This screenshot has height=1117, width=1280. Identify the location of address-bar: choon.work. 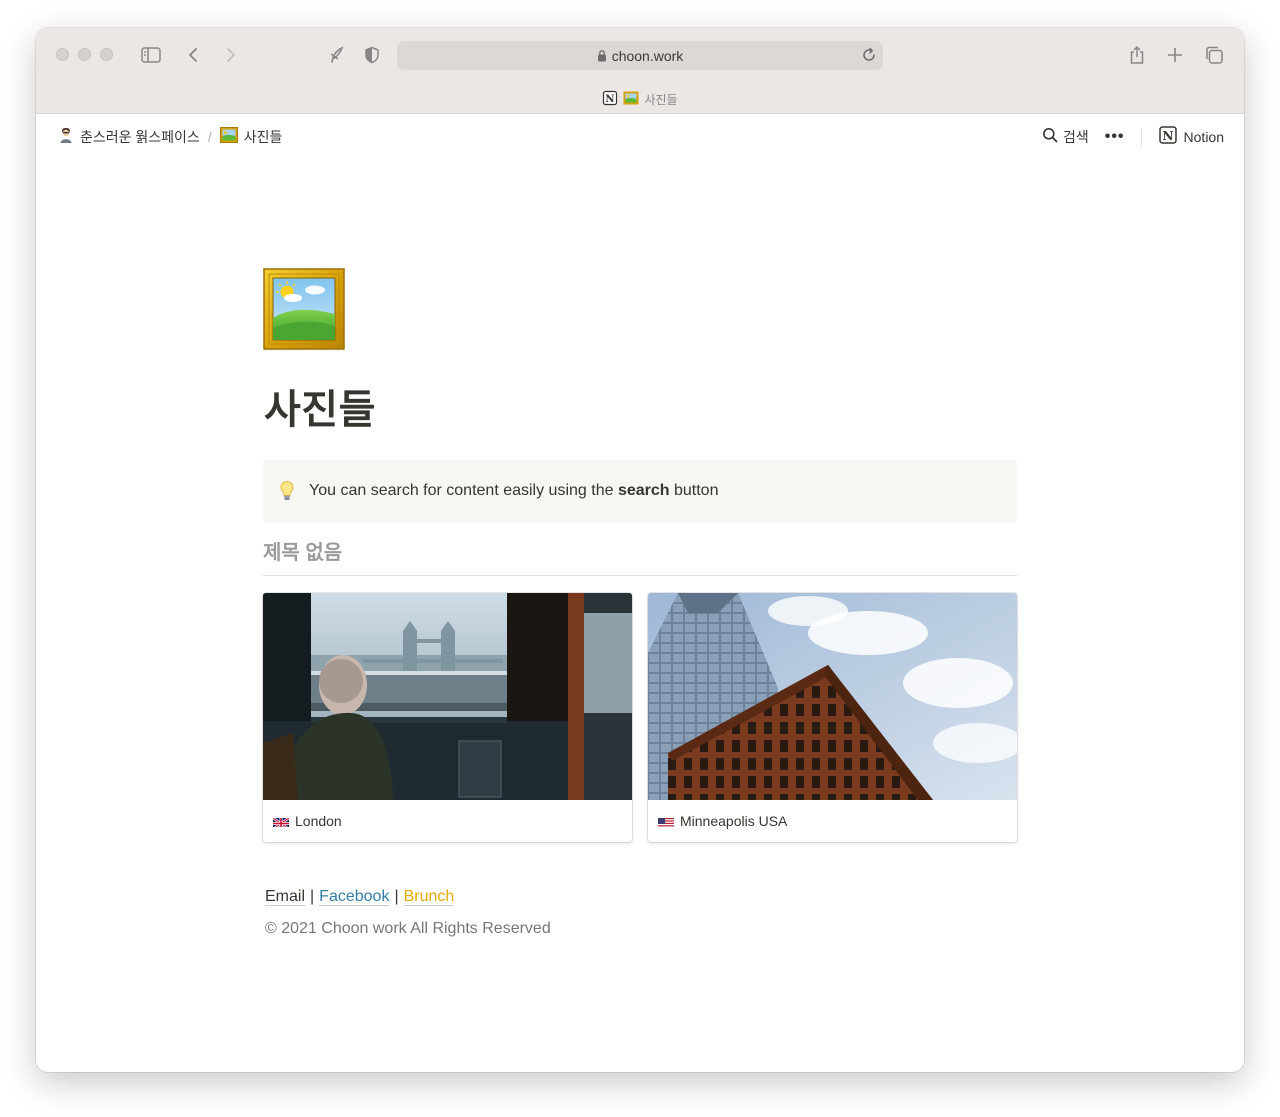
(640, 55).